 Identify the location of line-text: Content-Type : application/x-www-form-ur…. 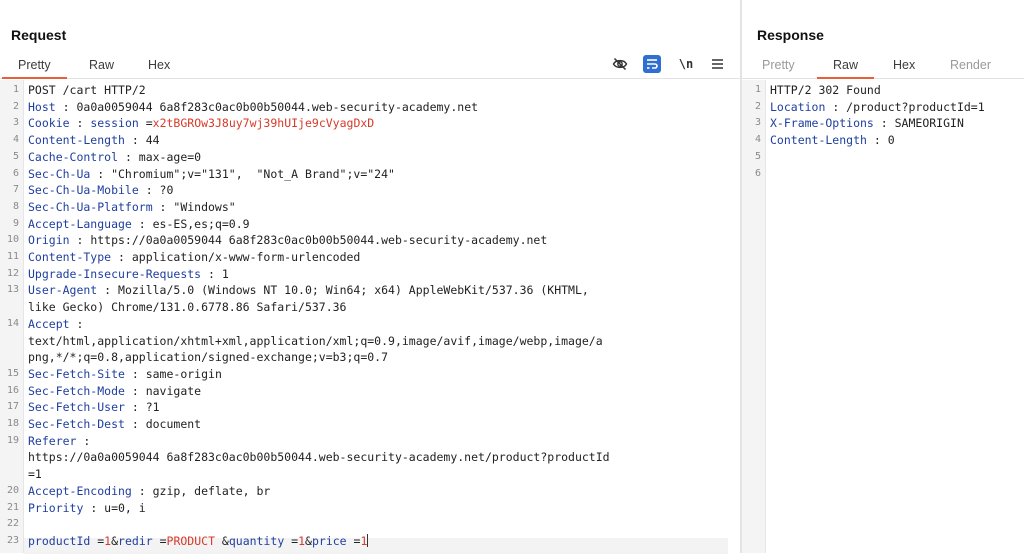
(194, 257).